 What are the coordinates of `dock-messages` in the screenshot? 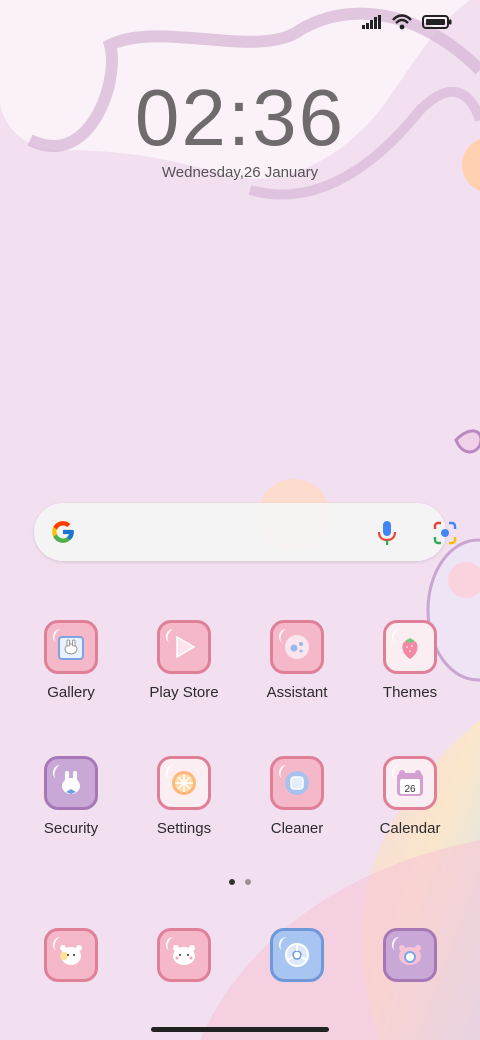 It's located at (184, 955).